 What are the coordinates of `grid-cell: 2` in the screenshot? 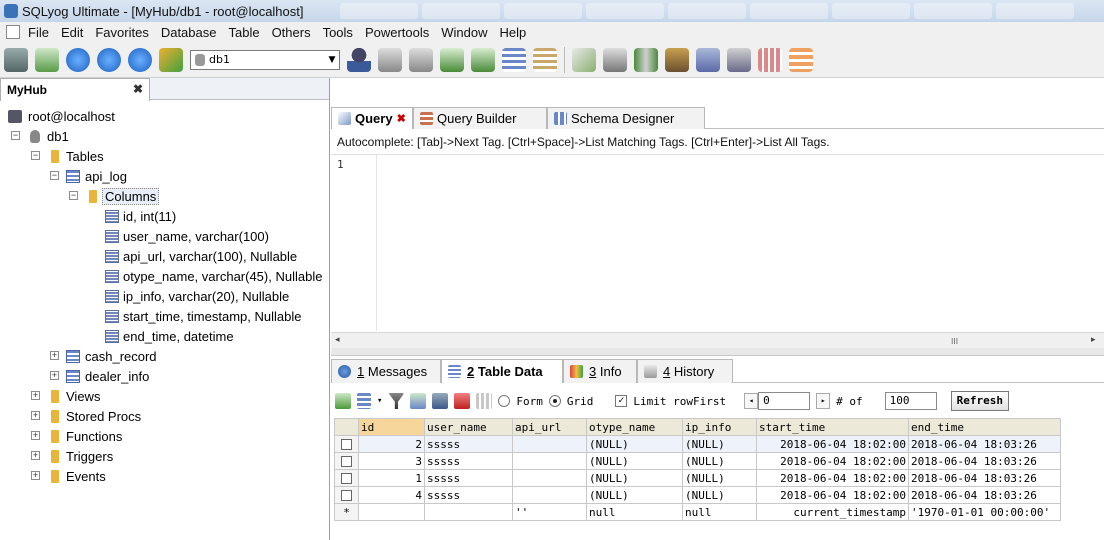 It's located at (391, 444).